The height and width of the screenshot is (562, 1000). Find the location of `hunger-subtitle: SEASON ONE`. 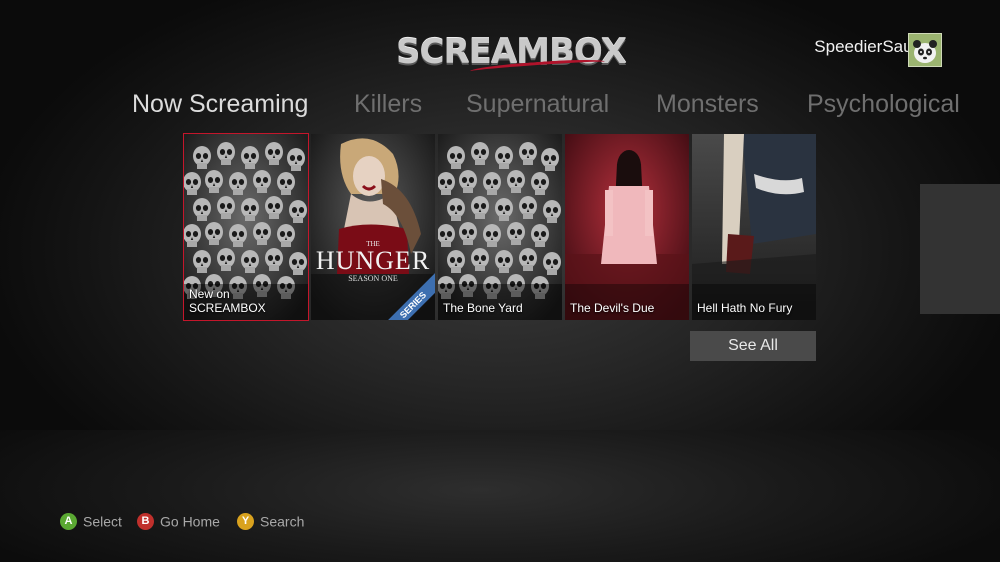

hunger-subtitle: SEASON ONE is located at coordinates (373, 278).